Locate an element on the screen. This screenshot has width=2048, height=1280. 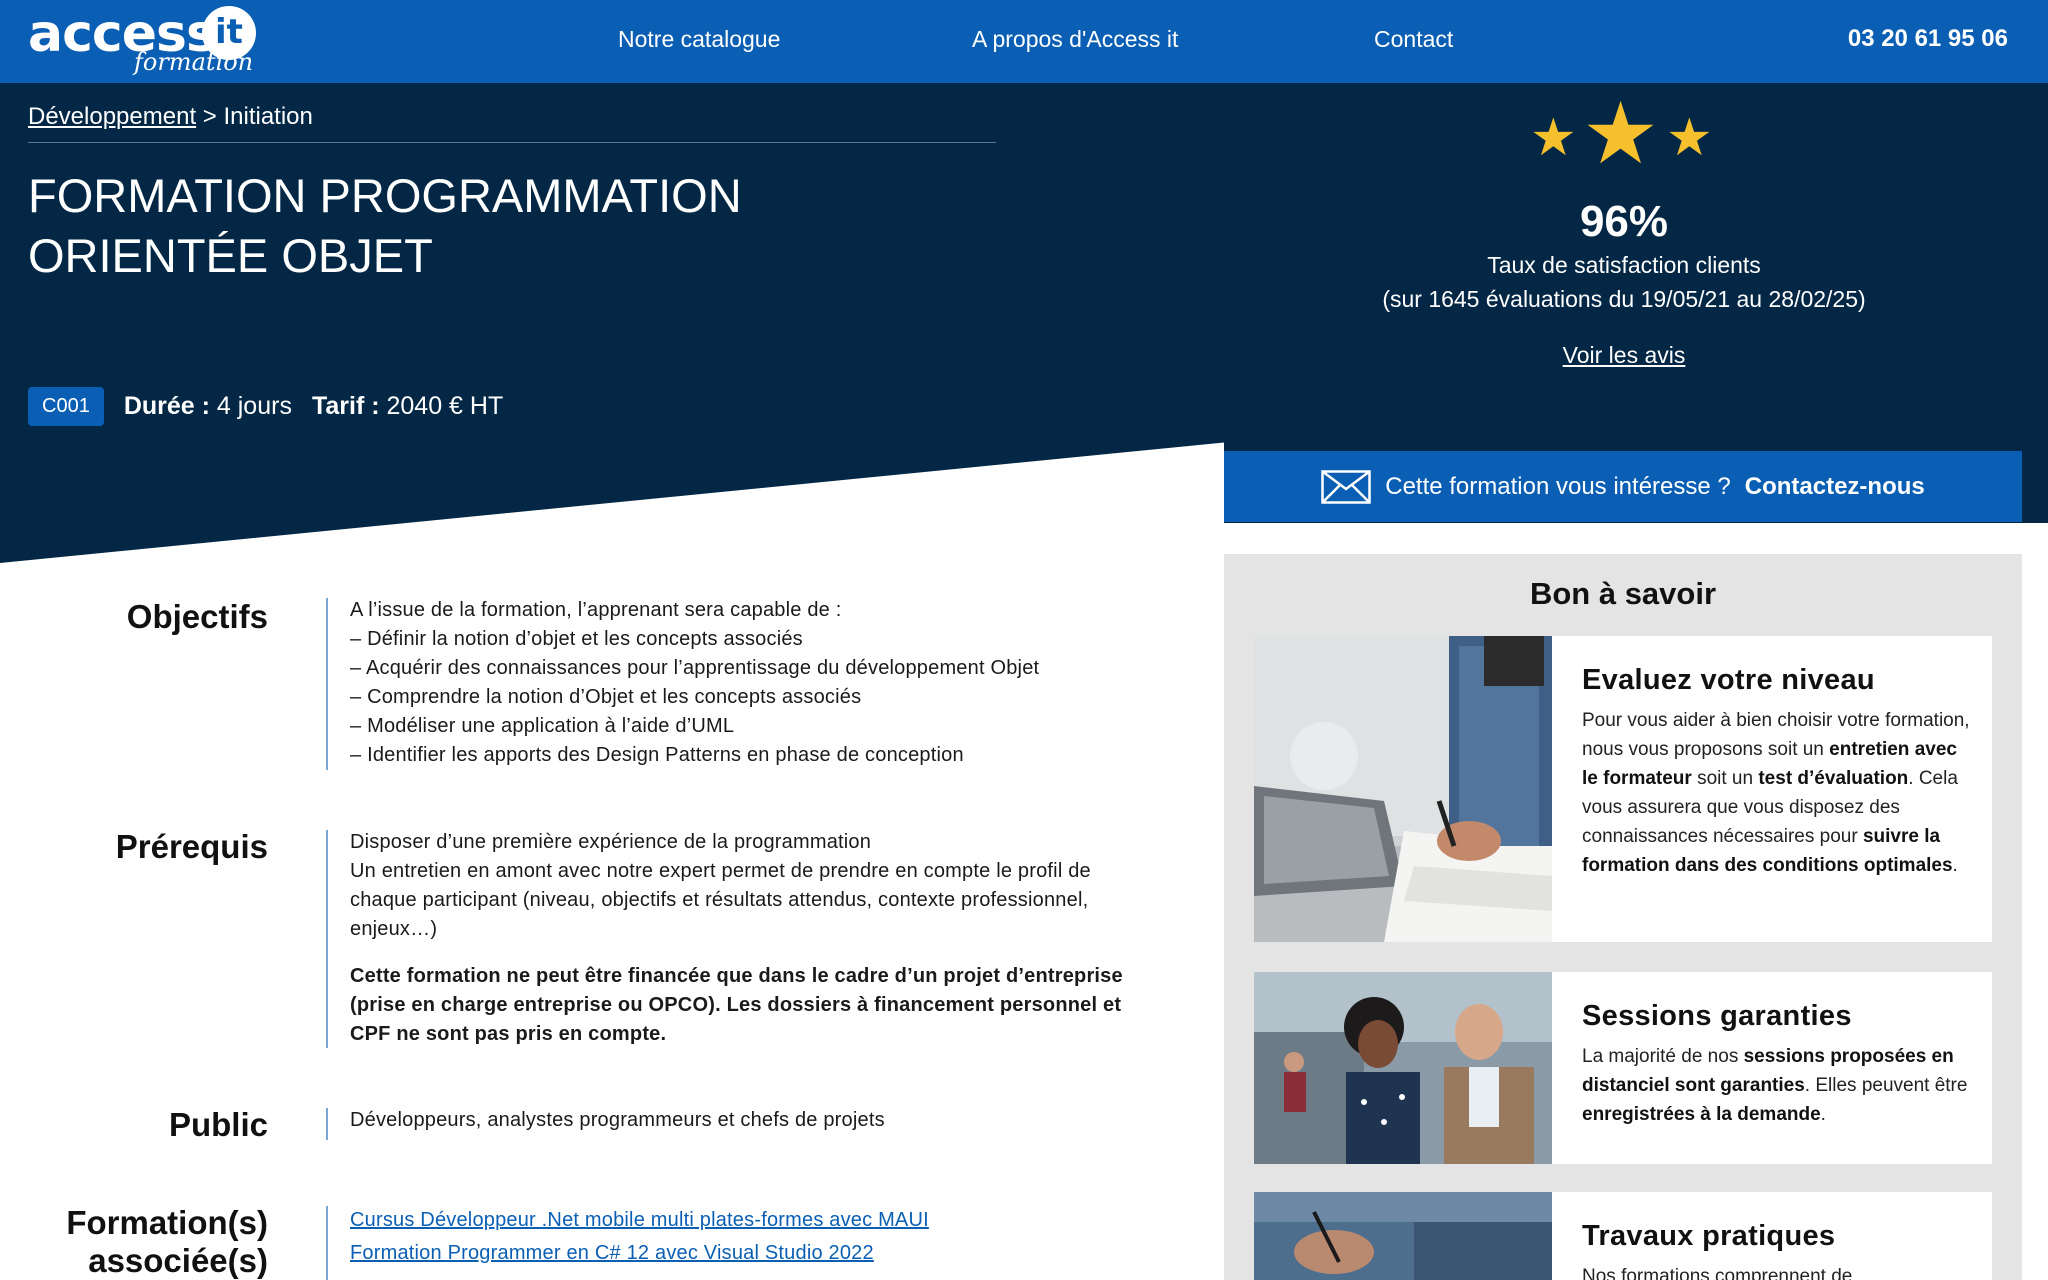
duration-label: Durée : is located at coordinates (166, 405).